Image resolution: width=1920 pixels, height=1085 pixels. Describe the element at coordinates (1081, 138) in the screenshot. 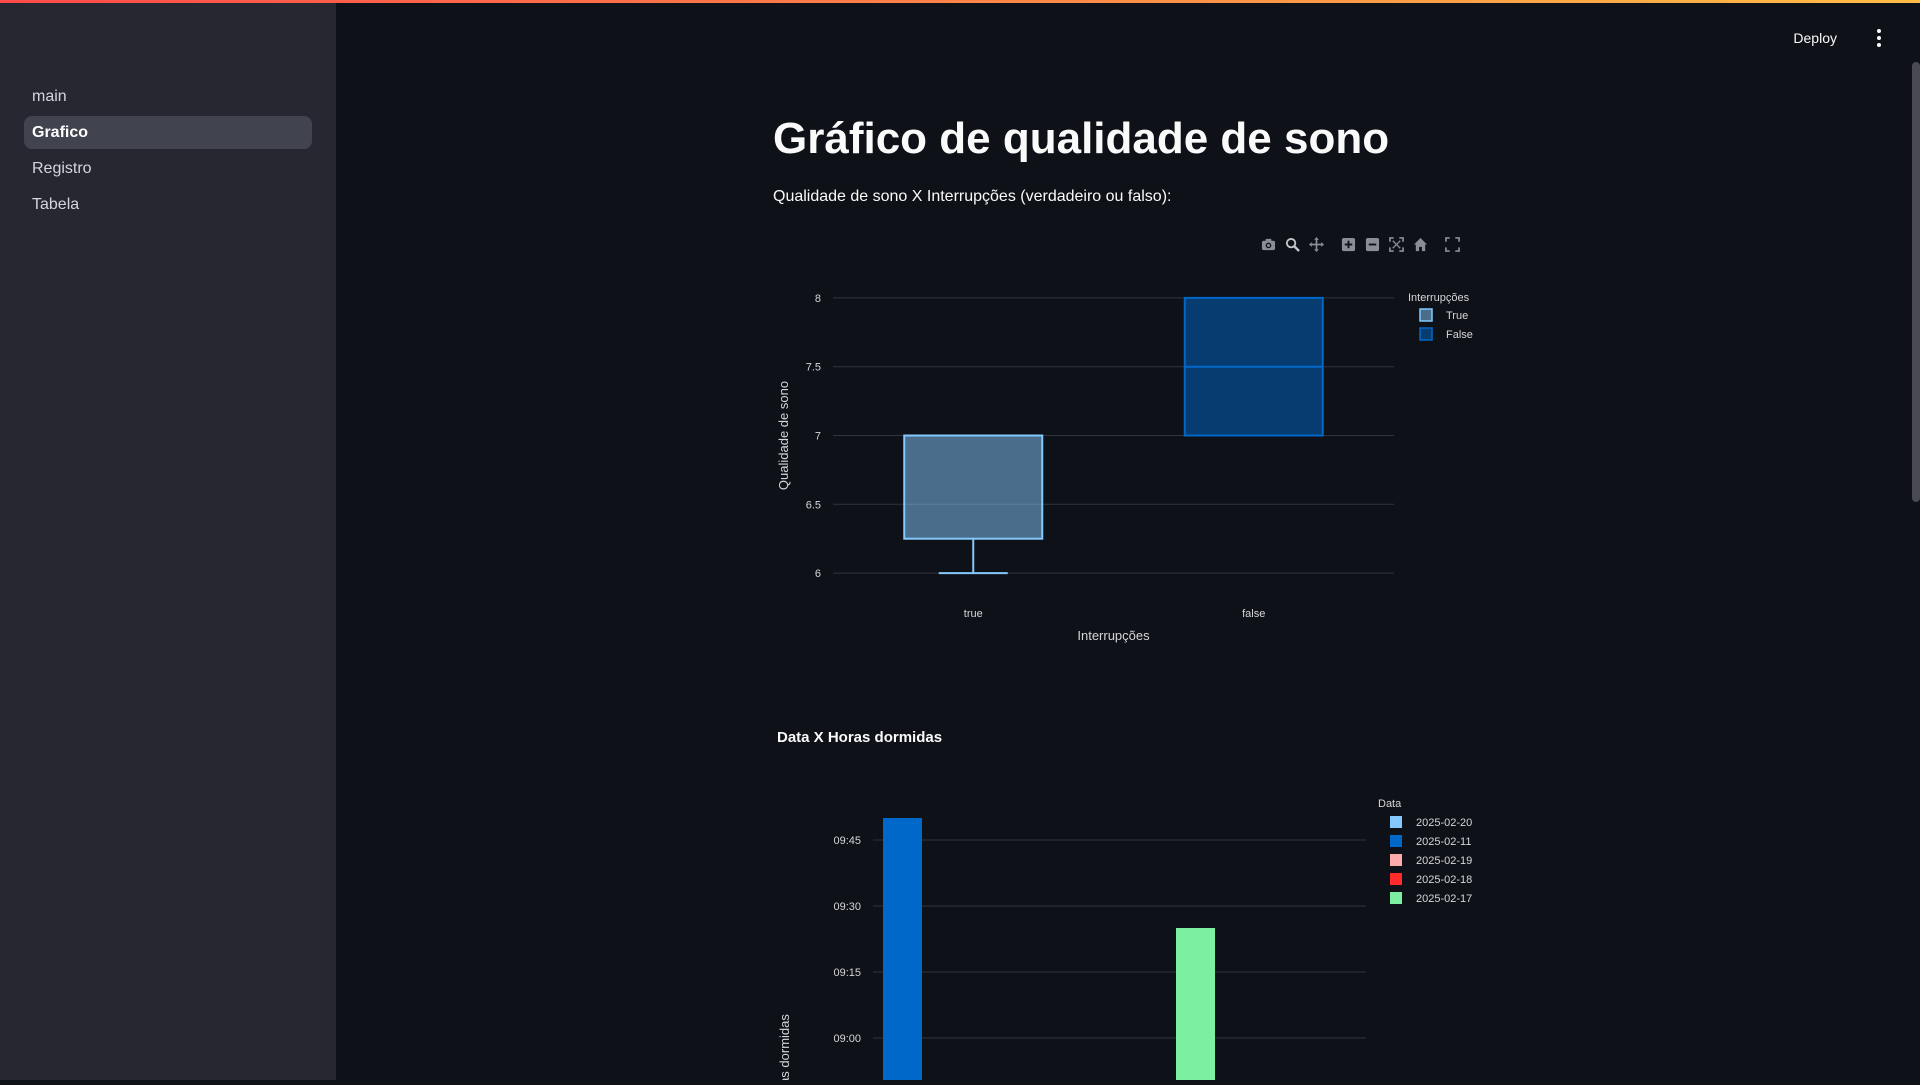

I see `page-title: Gráfico de qualidade de sono` at that location.